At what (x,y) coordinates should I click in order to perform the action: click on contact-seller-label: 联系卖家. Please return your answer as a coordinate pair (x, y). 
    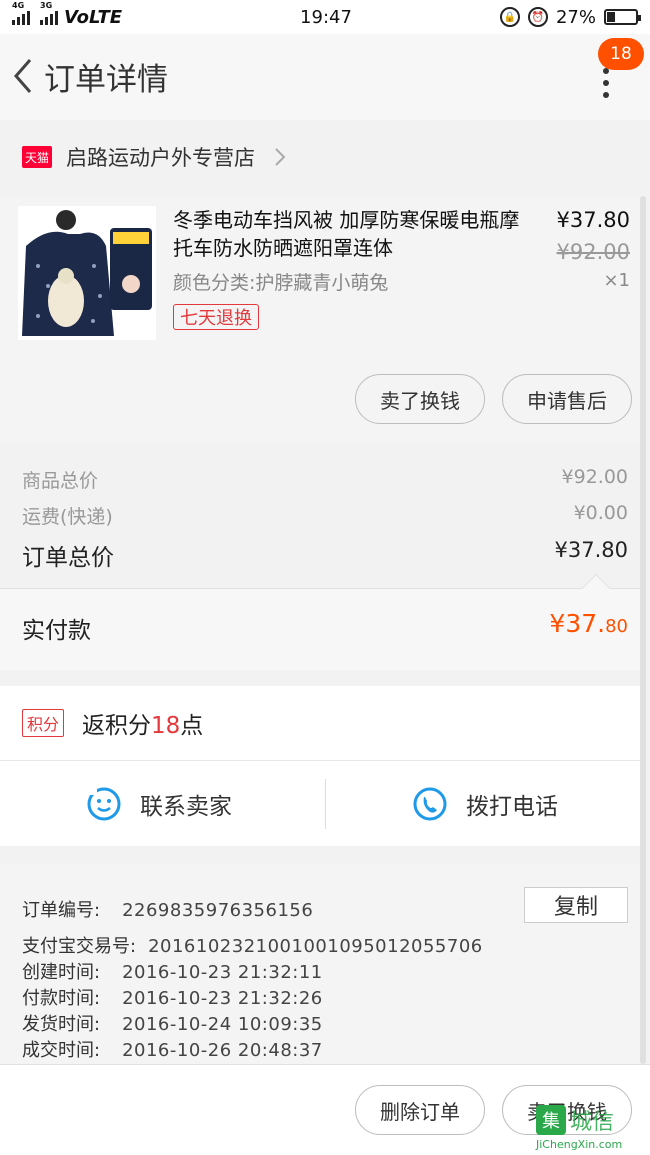
    Looking at the image, I should click on (186, 807).